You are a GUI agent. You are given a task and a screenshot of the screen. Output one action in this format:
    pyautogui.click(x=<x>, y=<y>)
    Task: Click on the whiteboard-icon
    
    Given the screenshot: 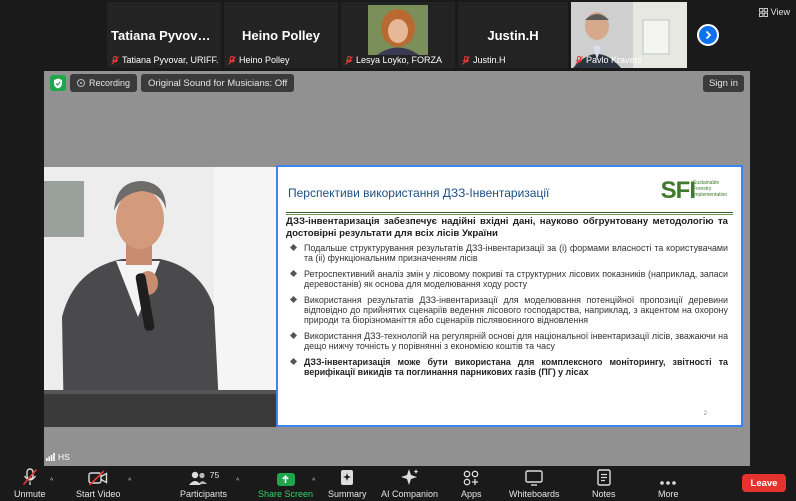 What is the action you would take?
    pyautogui.click(x=534, y=478)
    